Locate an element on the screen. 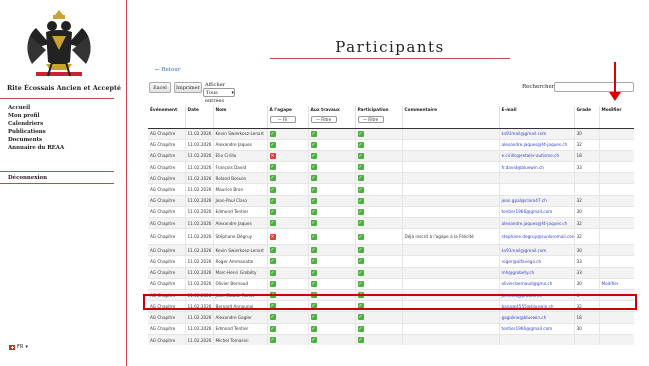  search-input is located at coordinates (594, 87).